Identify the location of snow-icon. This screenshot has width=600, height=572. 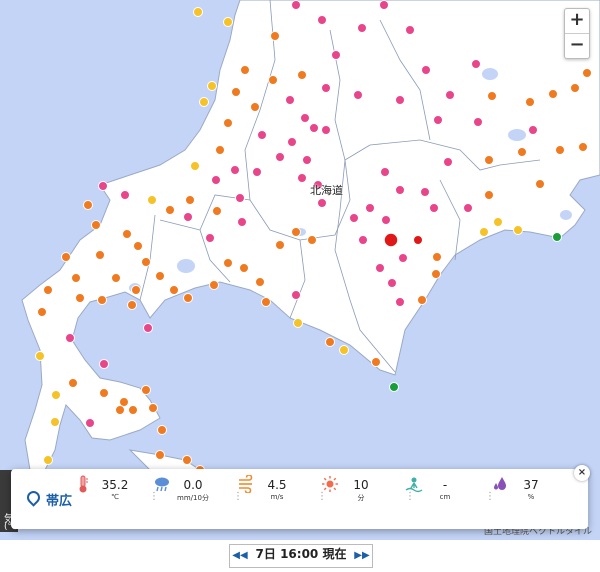
(414, 485).